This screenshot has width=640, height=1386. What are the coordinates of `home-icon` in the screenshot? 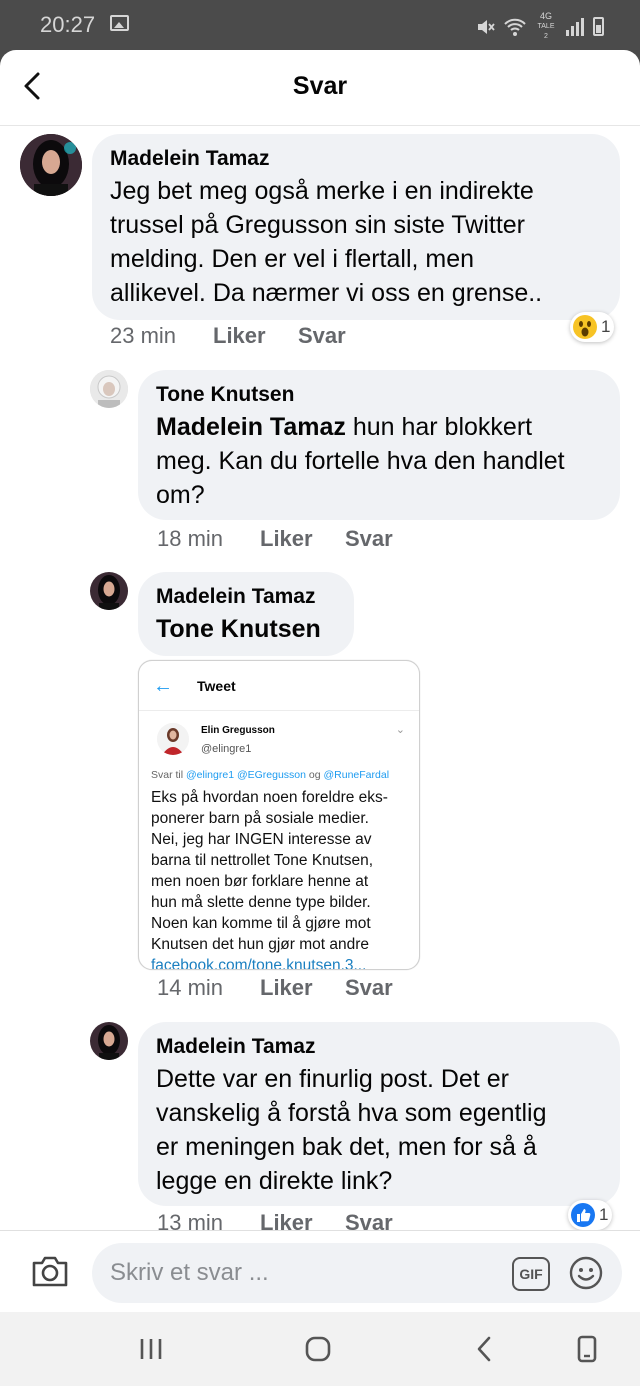 It's located at (318, 1349).